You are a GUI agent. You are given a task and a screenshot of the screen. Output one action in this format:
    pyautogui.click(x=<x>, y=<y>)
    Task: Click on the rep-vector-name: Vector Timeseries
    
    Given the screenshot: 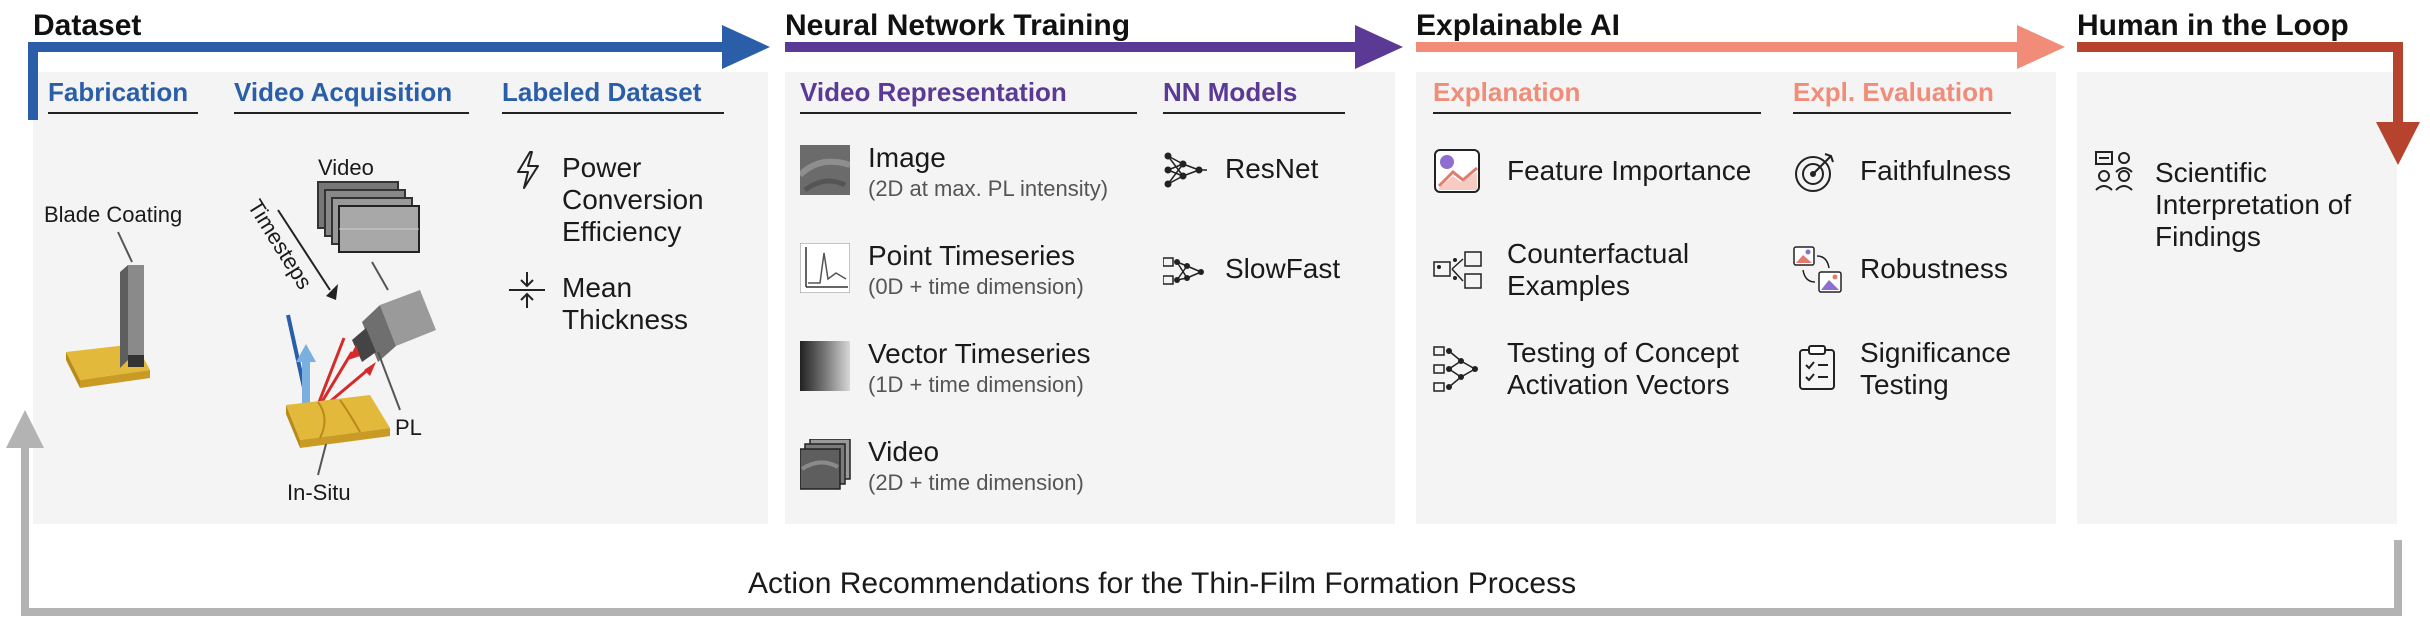 What is the action you would take?
    pyautogui.click(x=979, y=353)
    